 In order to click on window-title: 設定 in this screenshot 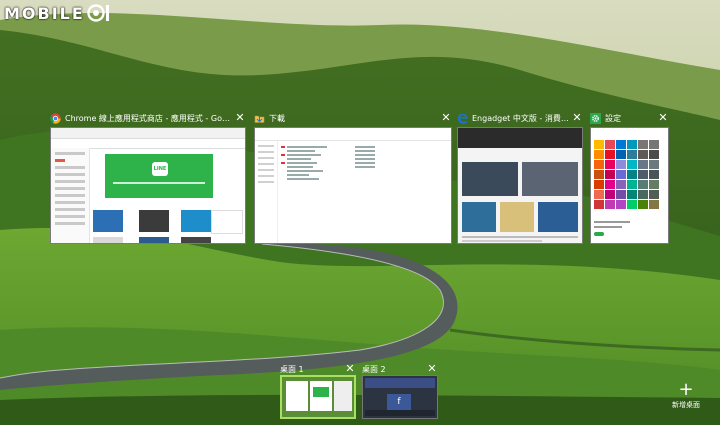, I will do `click(613, 118)`.